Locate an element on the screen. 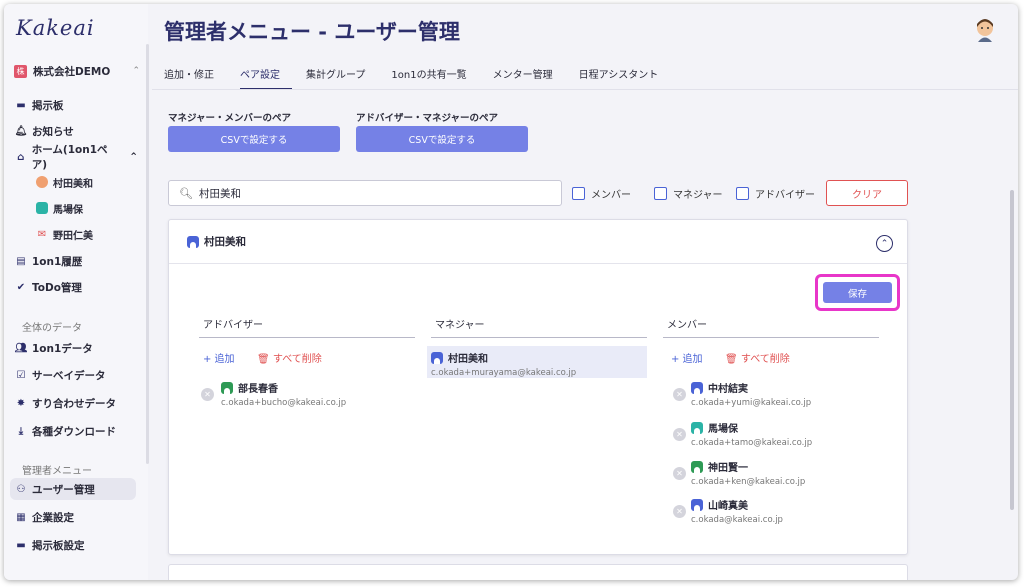 Image resolution: width=1024 pixels, height=587 pixels. entry-email: c.okada+tamo@kakeai.co.jp is located at coordinates (752, 443).